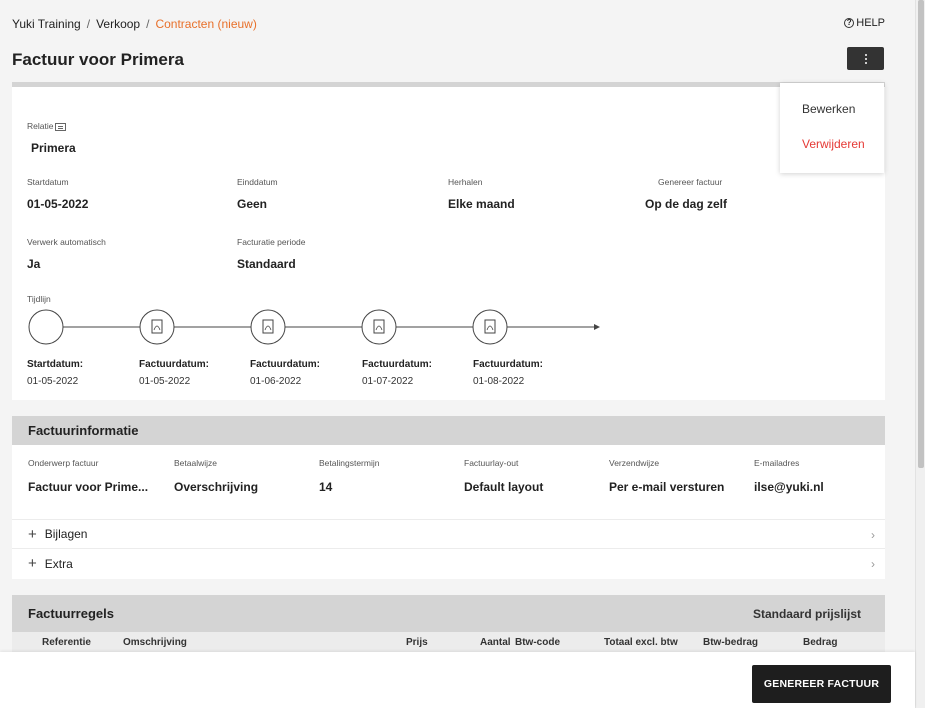  I want to click on layout-value: Default layout, so click(504, 487).